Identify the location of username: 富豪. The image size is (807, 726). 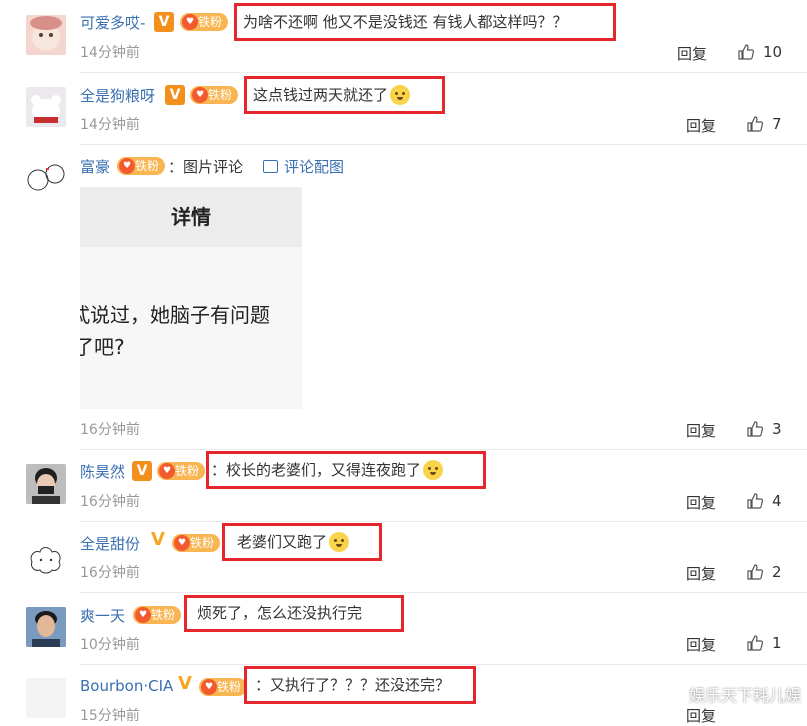
(95, 166).